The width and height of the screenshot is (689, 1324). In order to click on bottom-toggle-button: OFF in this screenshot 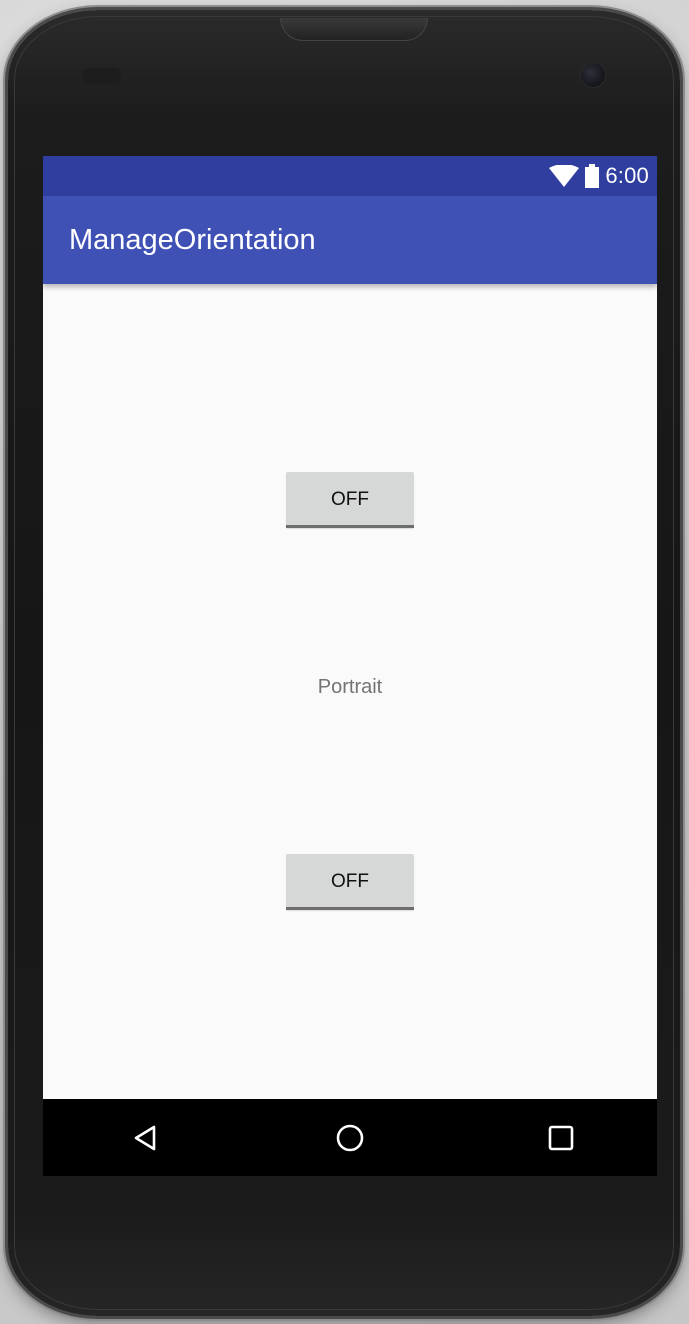, I will do `click(350, 882)`.